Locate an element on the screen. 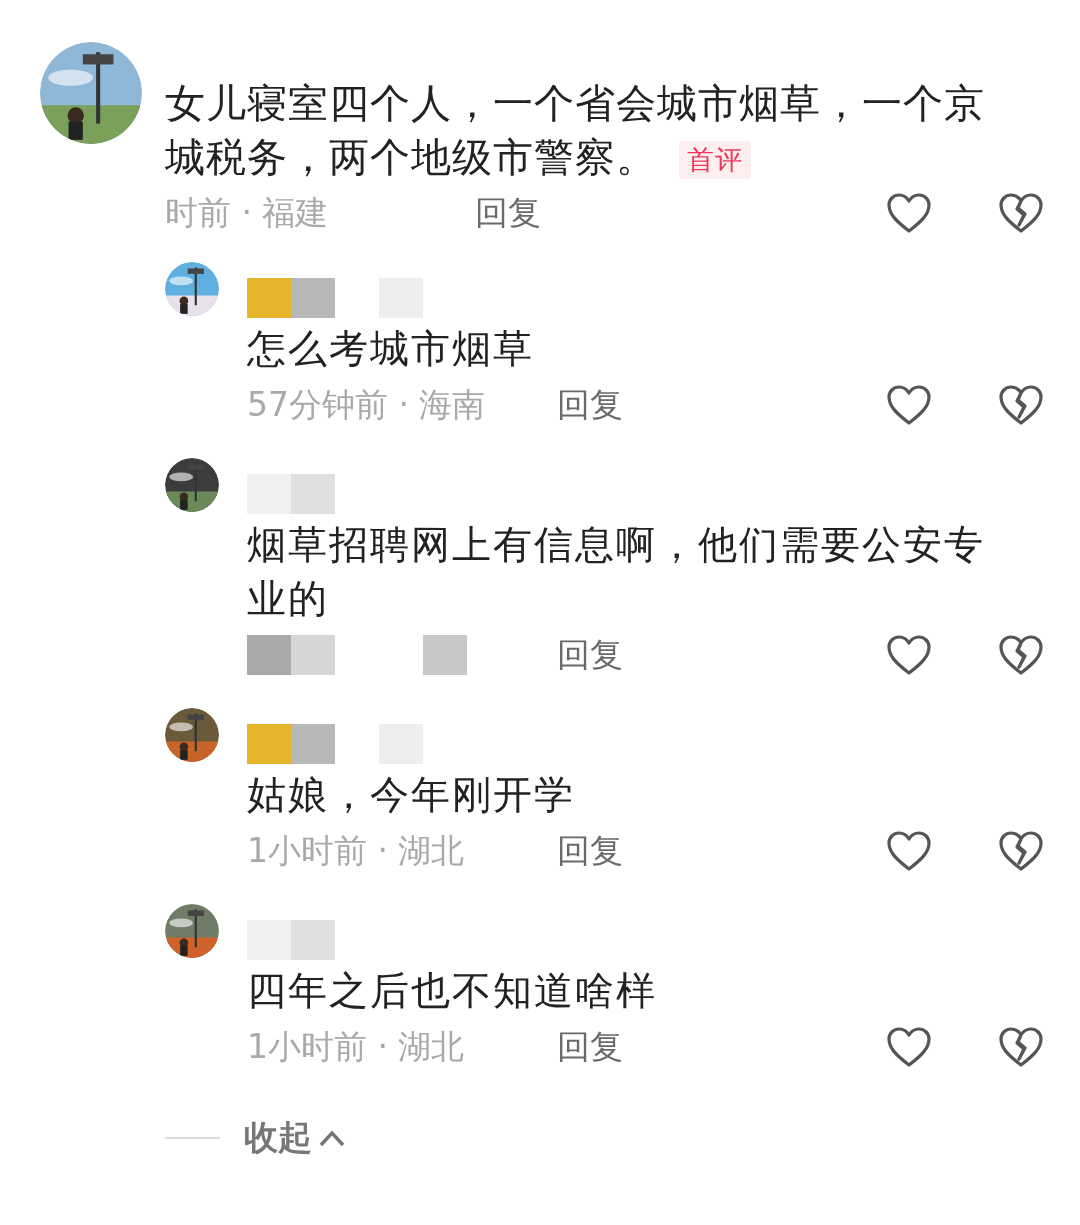 Image resolution: width=1080 pixels, height=1225 pixels. timestamp-location: 时前 · 福建 is located at coordinates (247, 213).